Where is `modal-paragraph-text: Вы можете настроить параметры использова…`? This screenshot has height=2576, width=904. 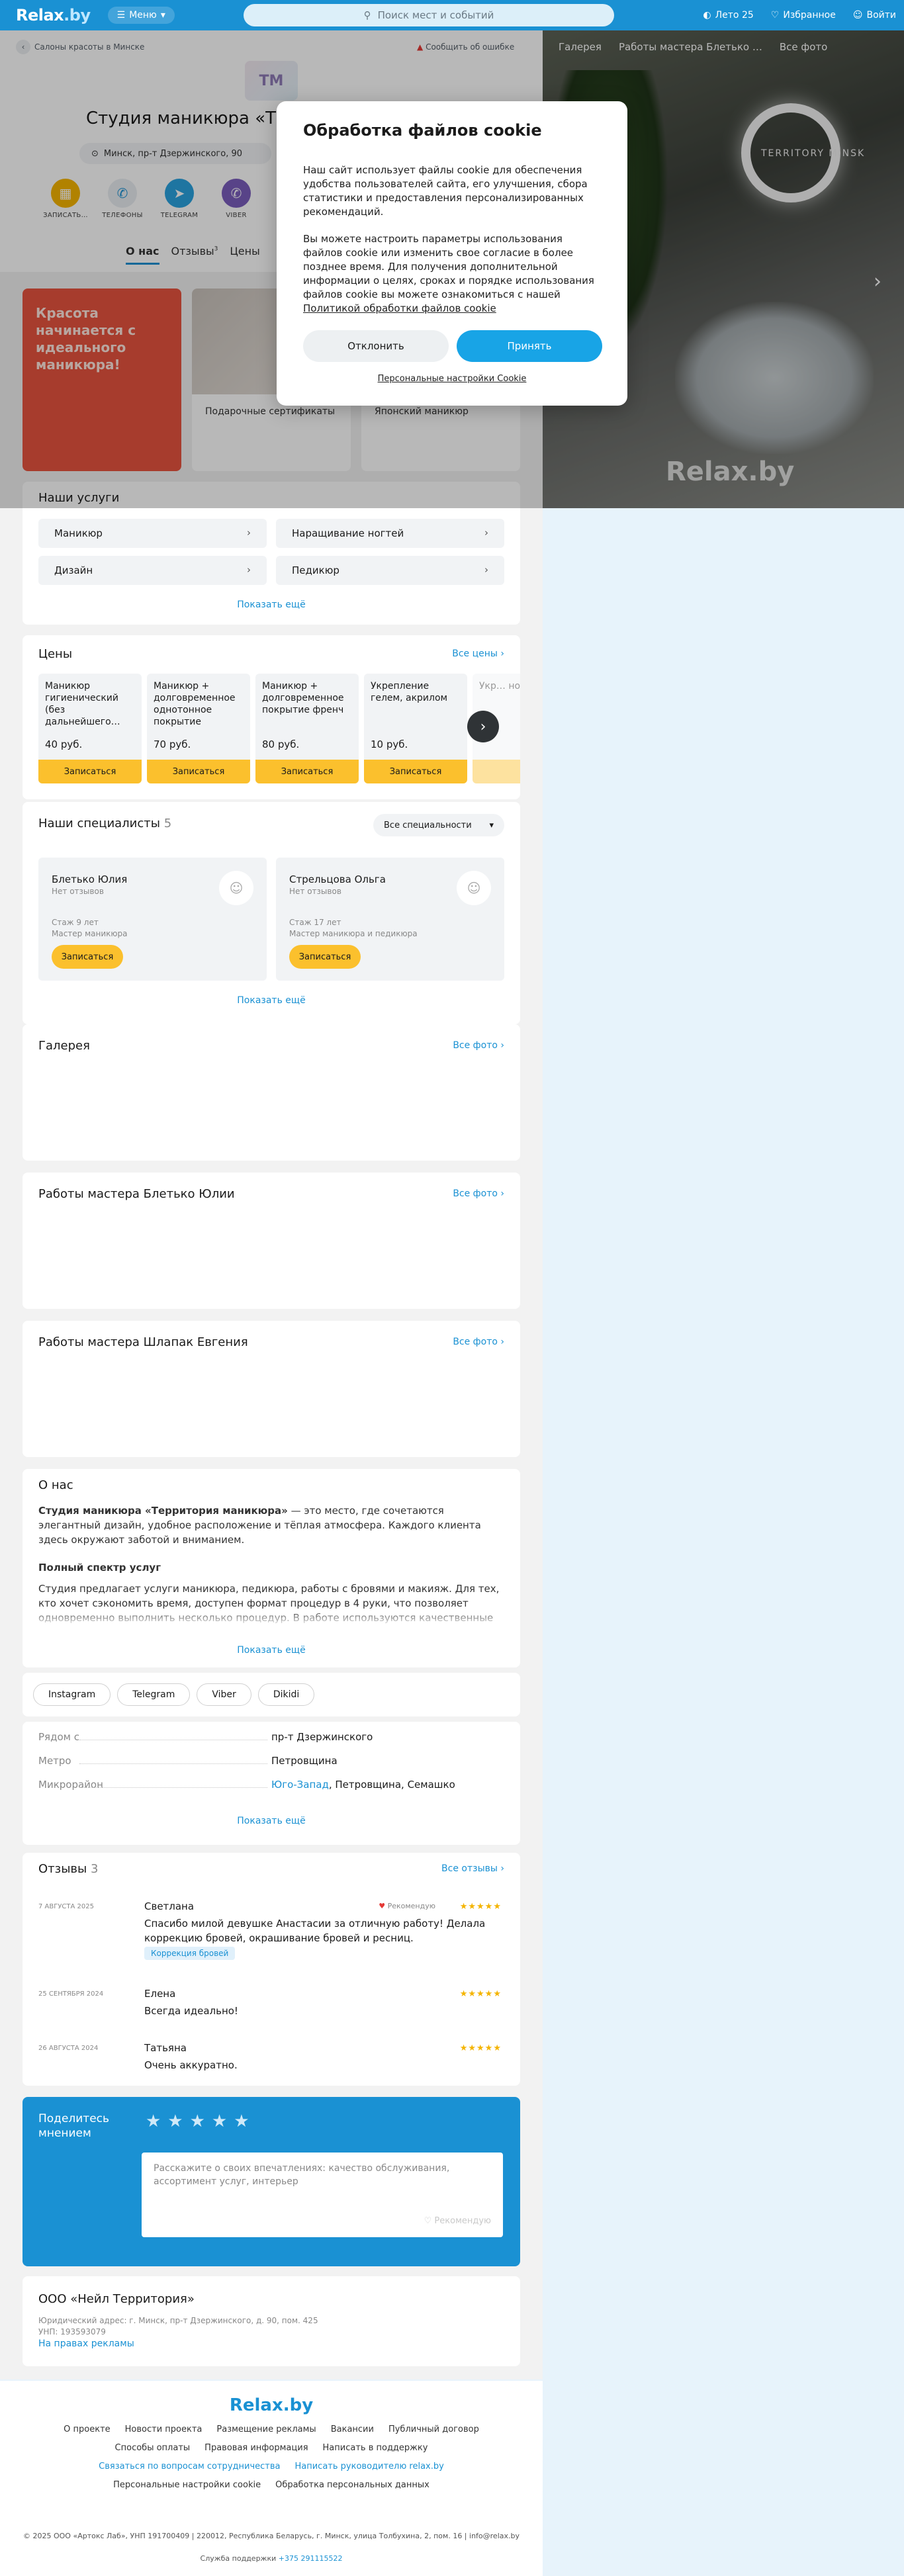 modal-paragraph-text: Вы можете настроить параметры использова… is located at coordinates (449, 266).